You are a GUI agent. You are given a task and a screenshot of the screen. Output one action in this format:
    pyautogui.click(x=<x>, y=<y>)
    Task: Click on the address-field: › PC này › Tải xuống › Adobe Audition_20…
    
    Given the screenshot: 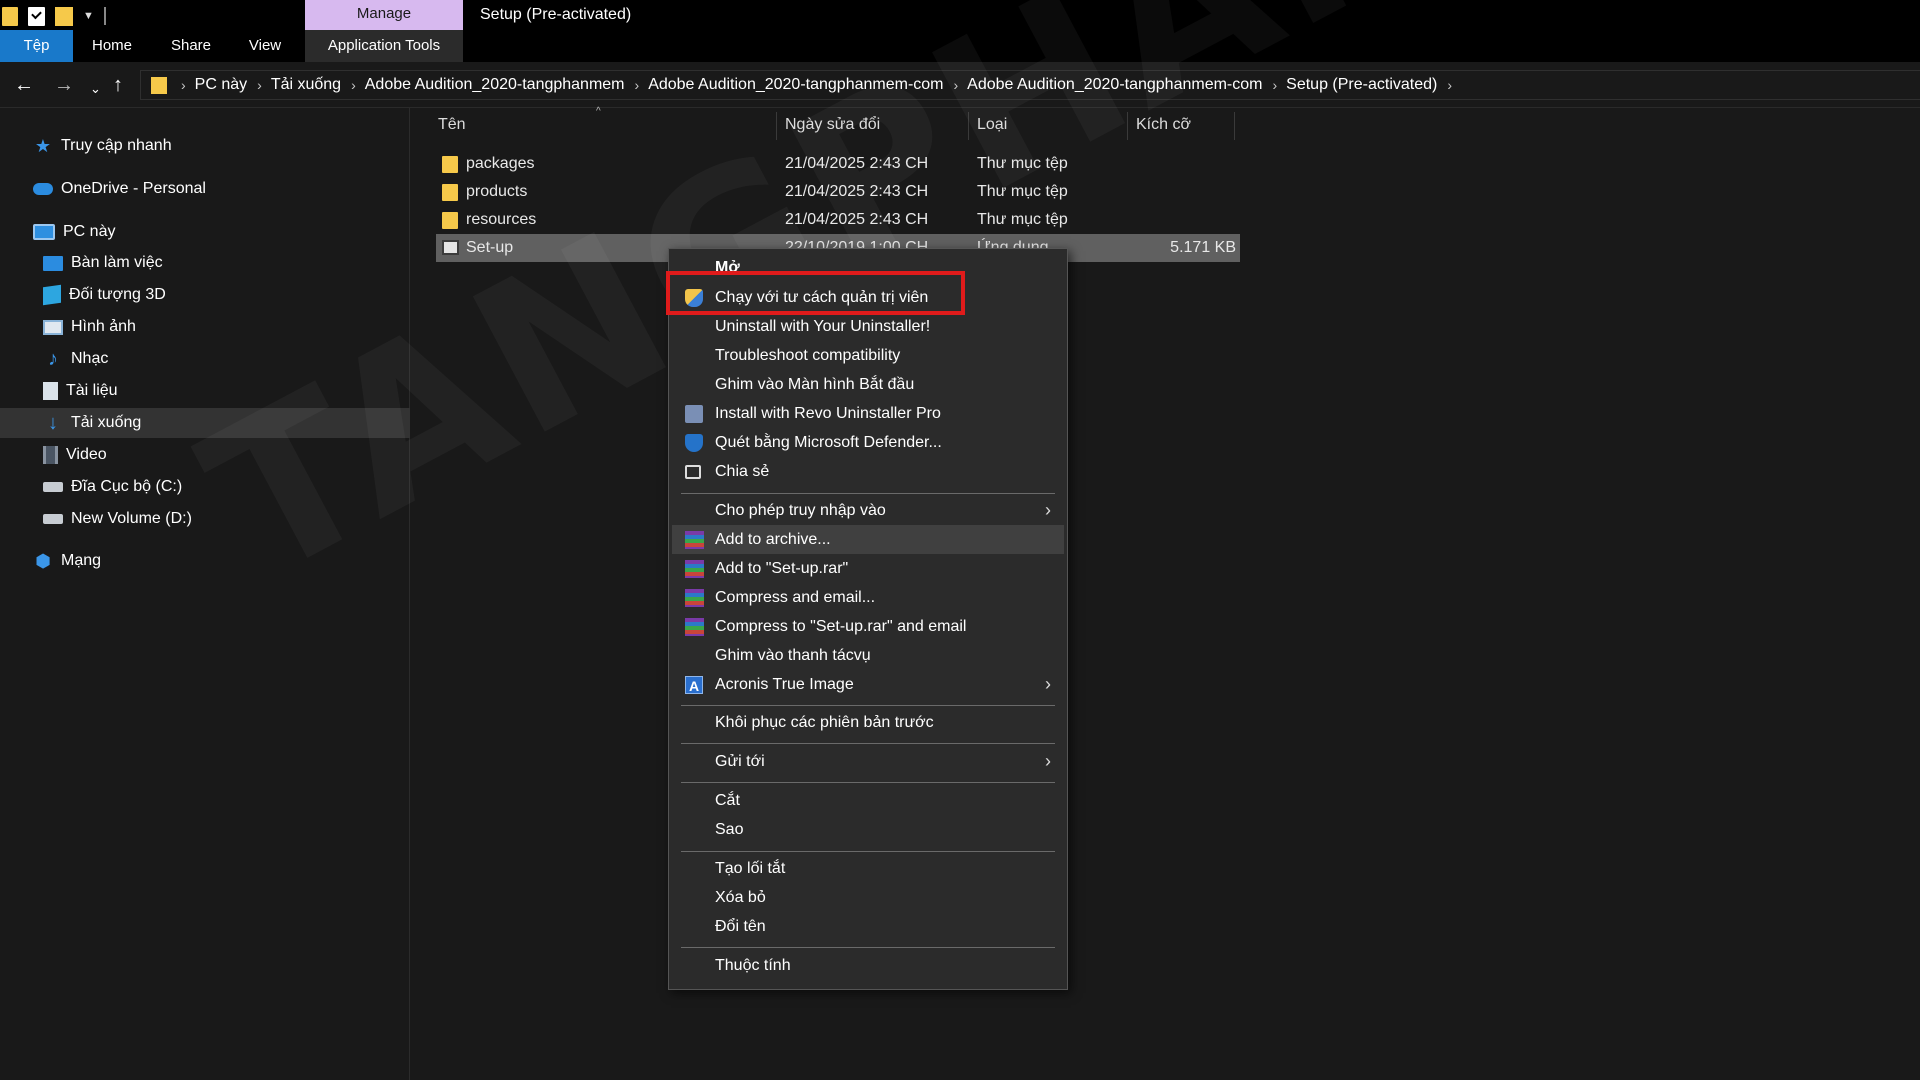 What is the action you would take?
    pyautogui.click(x=1030, y=85)
    